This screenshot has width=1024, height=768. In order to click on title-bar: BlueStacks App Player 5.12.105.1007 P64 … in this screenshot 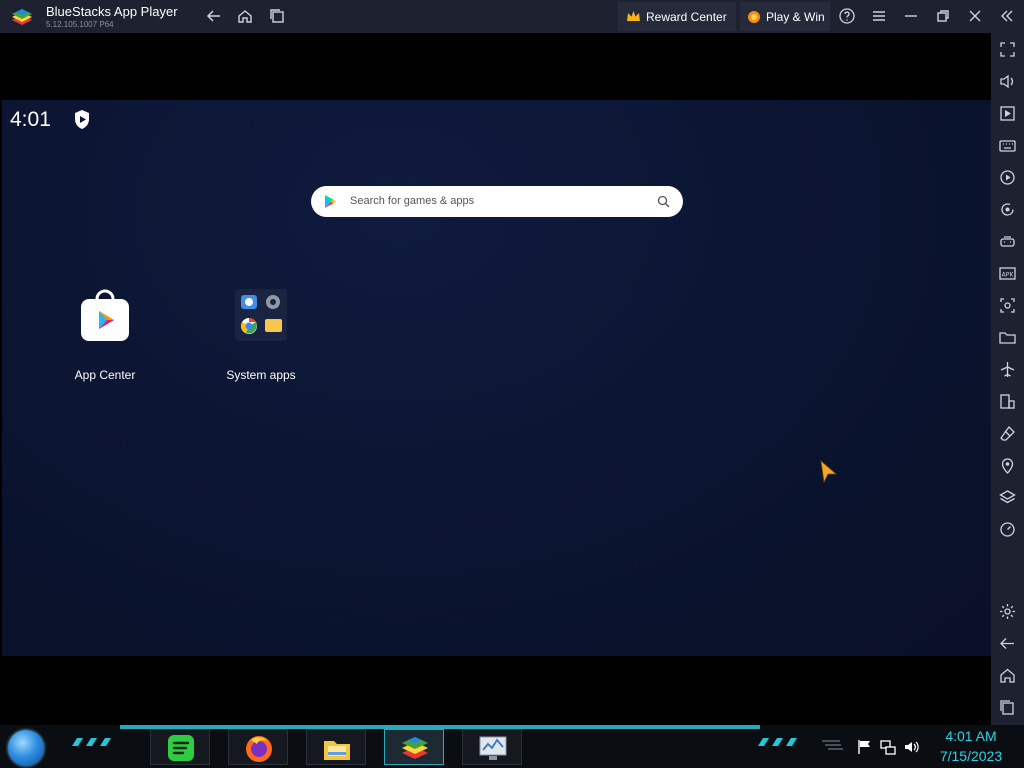, I will do `click(512, 16)`.